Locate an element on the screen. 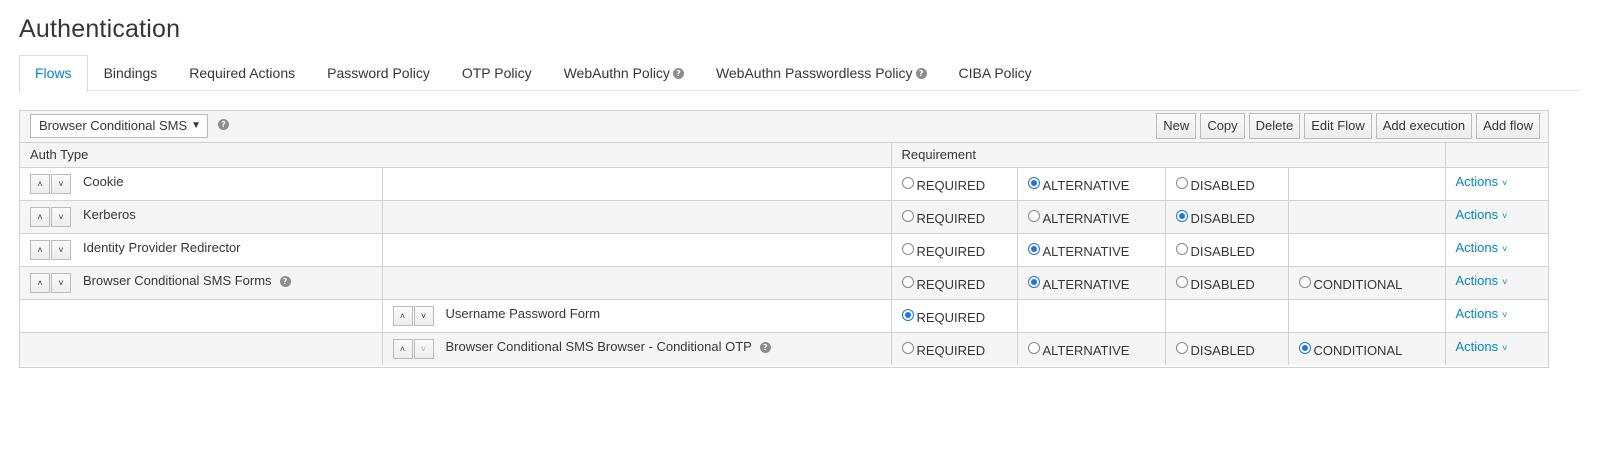  tab-label: Required Actions is located at coordinates (242, 73).